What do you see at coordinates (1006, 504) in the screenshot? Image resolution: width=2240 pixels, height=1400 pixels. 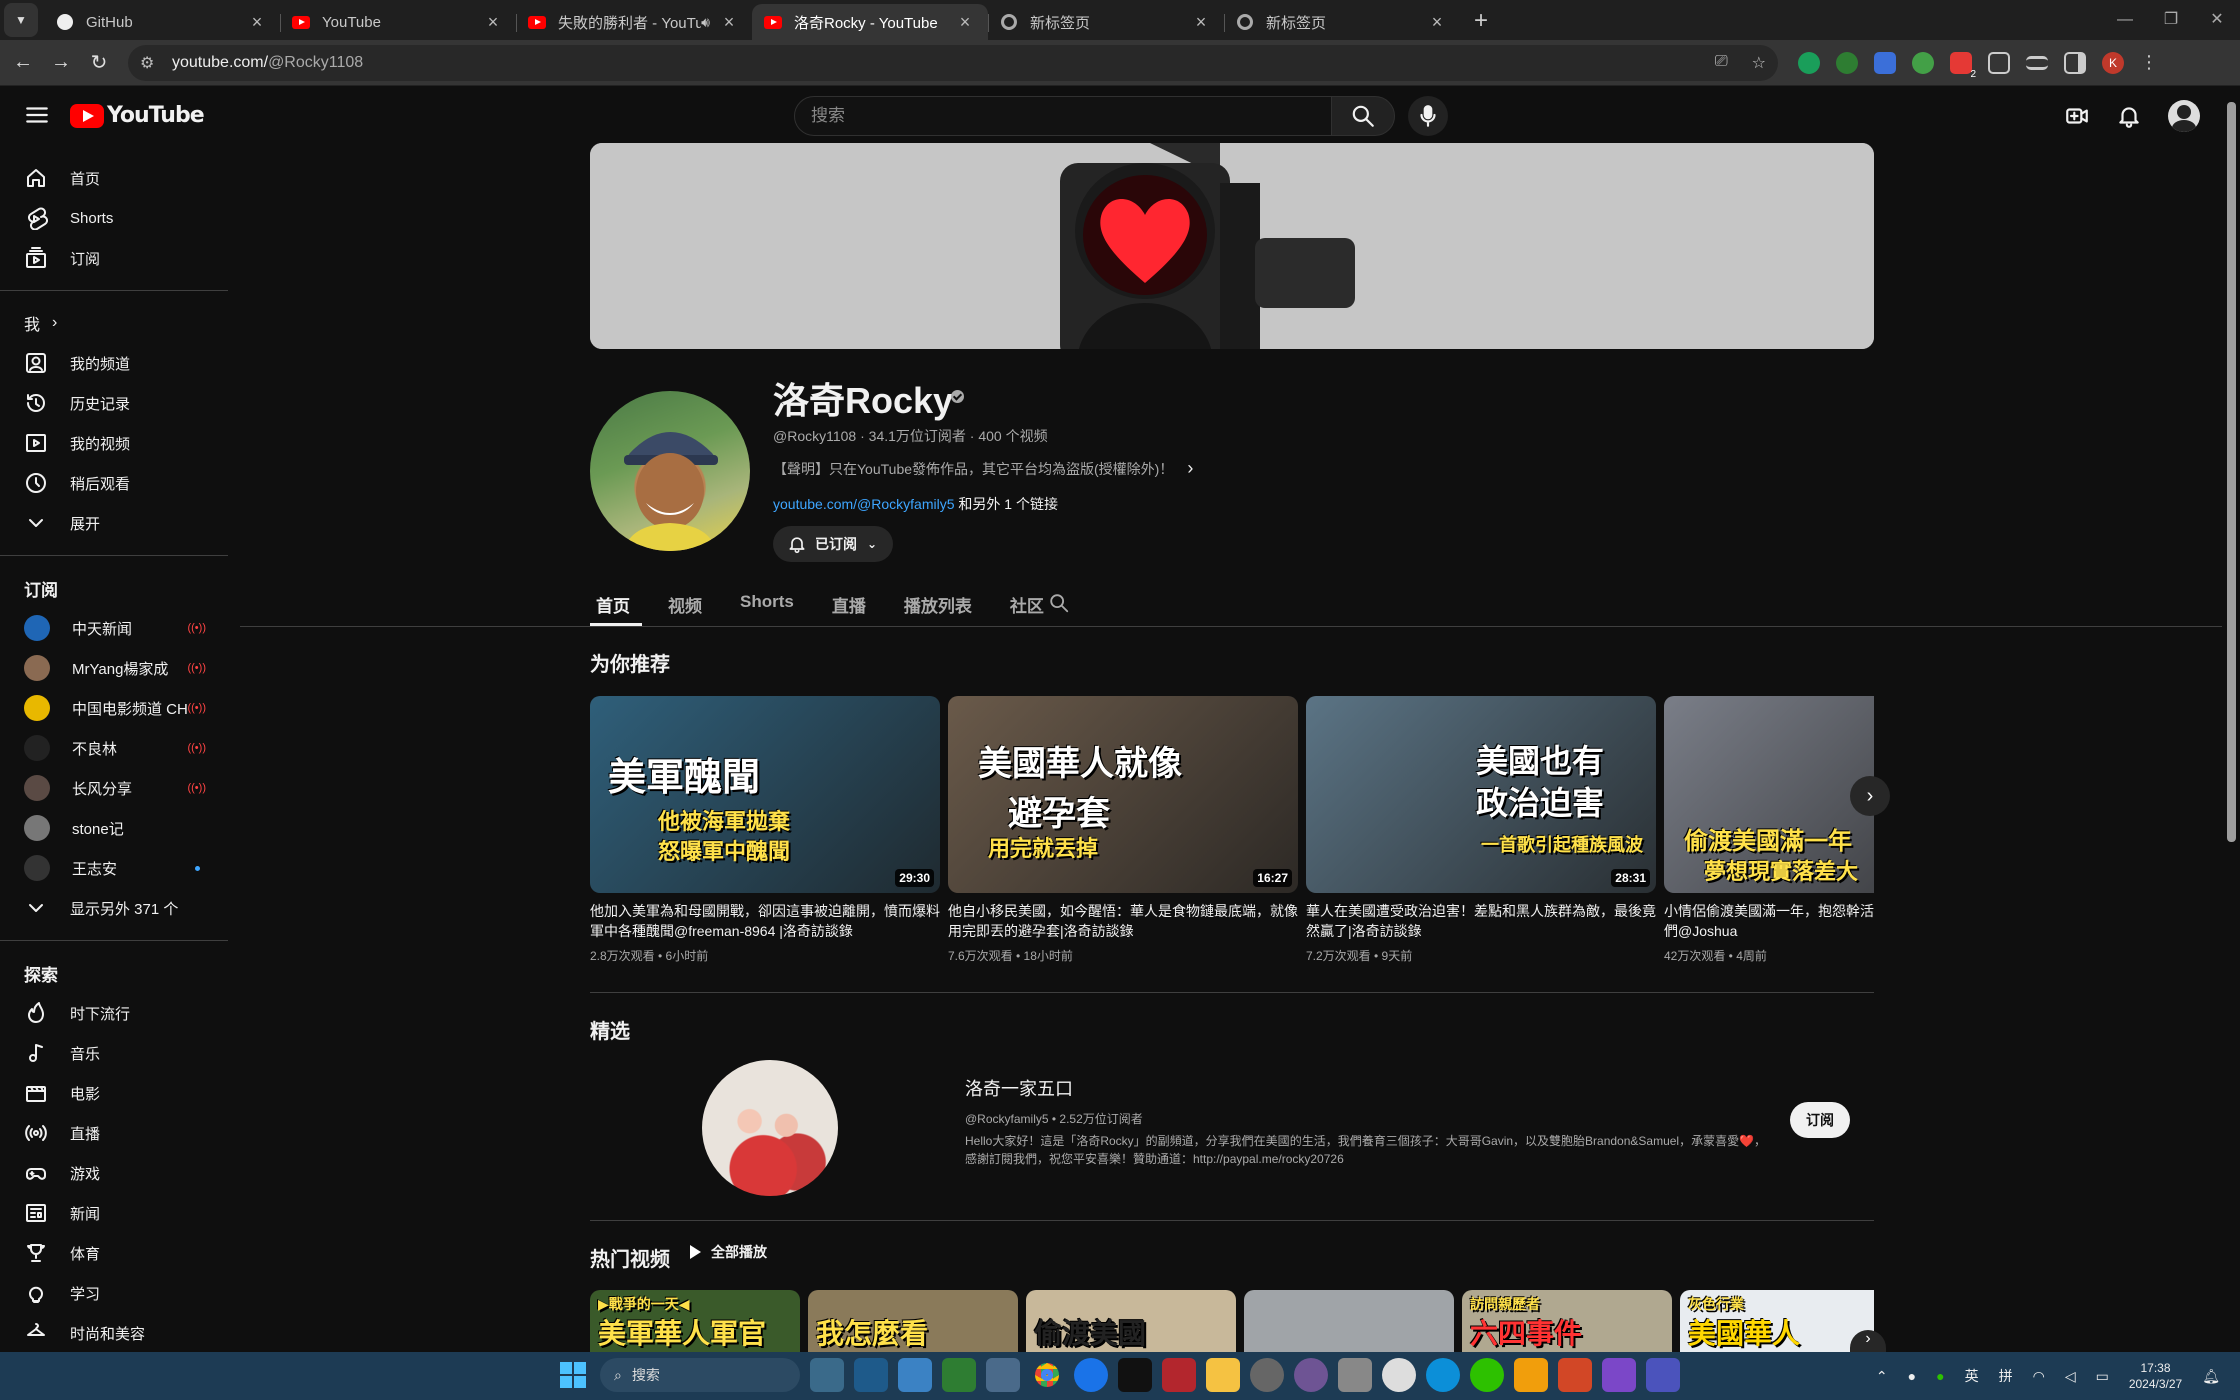 I see `more-links: 和另外 1 个链接` at bounding box center [1006, 504].